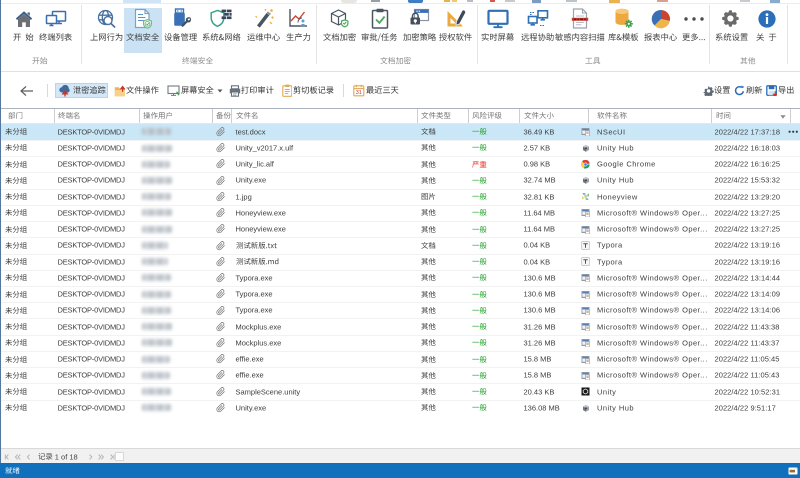 The image size is (800, 478). I want to click on svg-text: 31, so click(359, 93).